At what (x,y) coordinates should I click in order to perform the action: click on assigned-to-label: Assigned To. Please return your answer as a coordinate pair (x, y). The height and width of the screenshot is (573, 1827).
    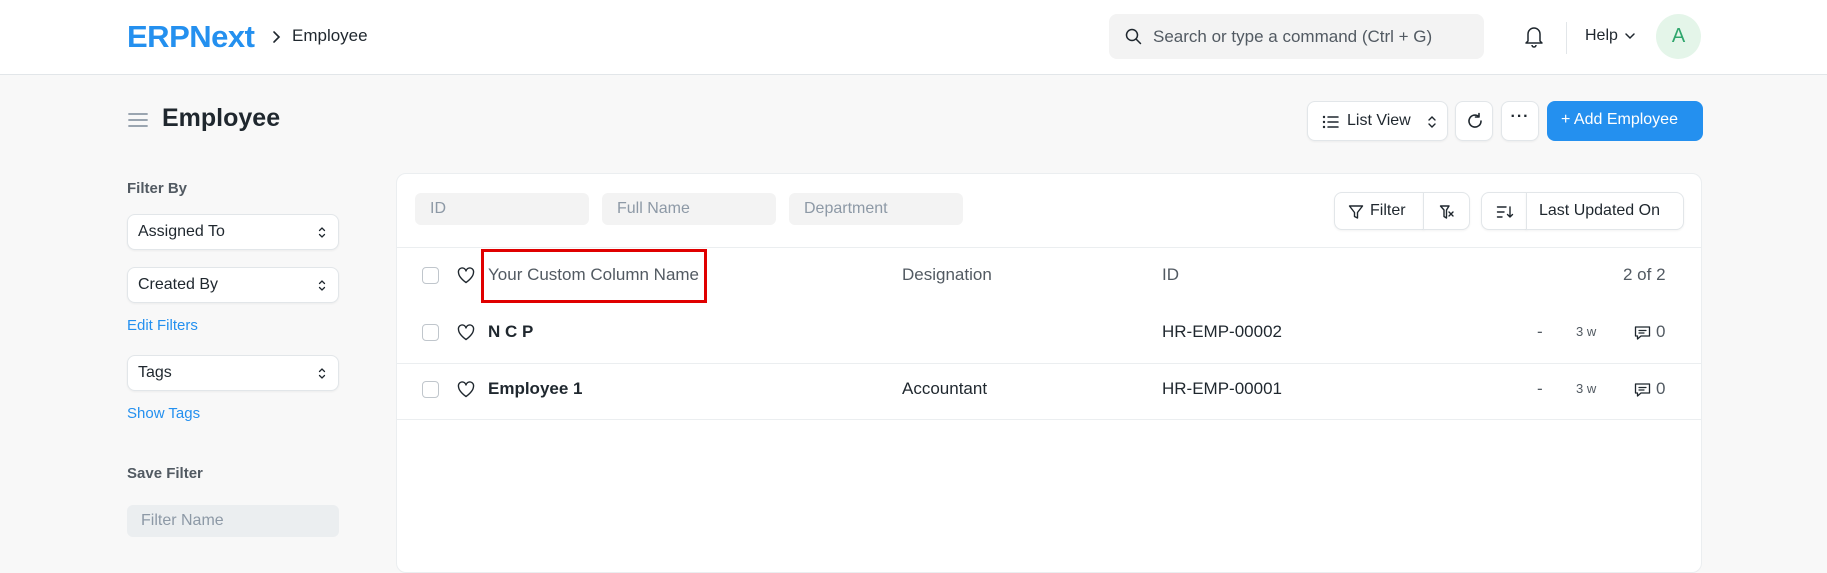
    Looking at the image, I should click on (181, 231).